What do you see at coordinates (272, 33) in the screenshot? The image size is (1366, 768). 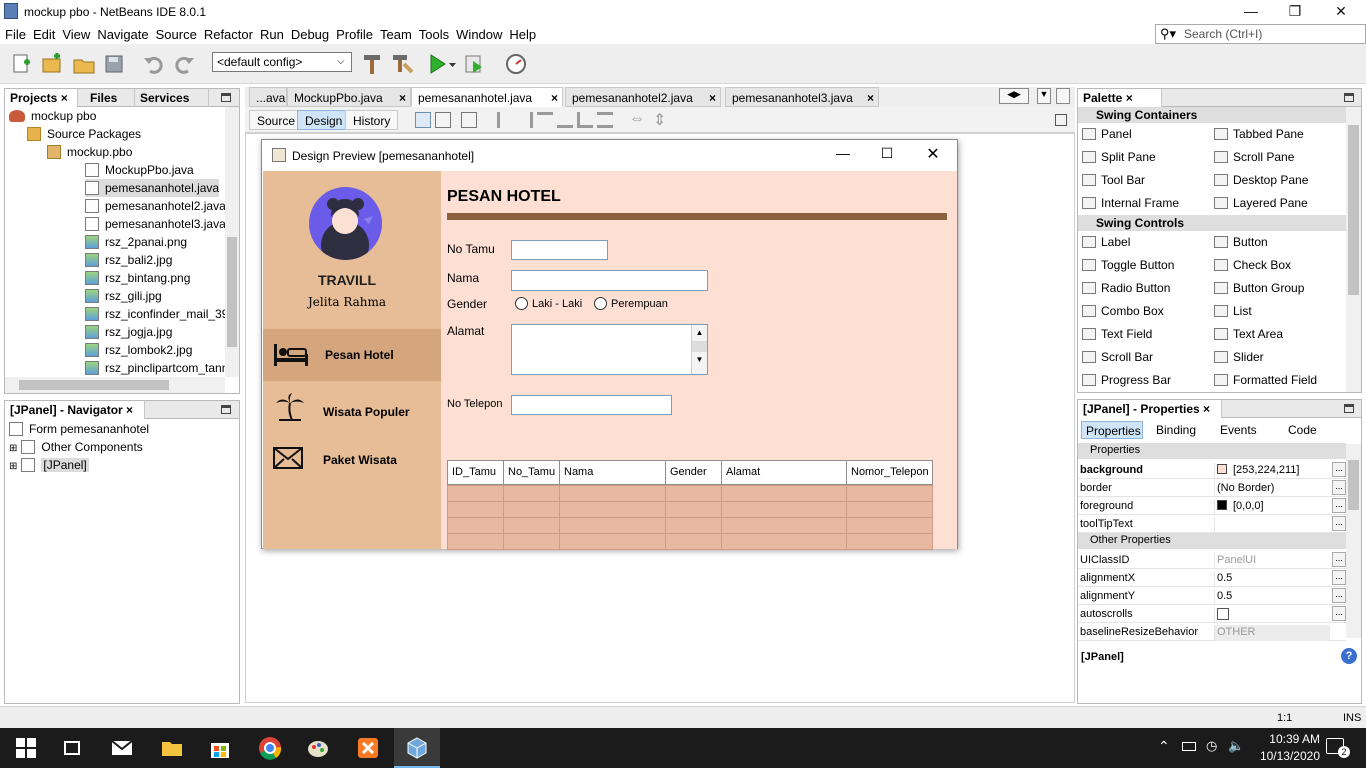 I see `menu-run: Run` at bounding box center [272, 33].